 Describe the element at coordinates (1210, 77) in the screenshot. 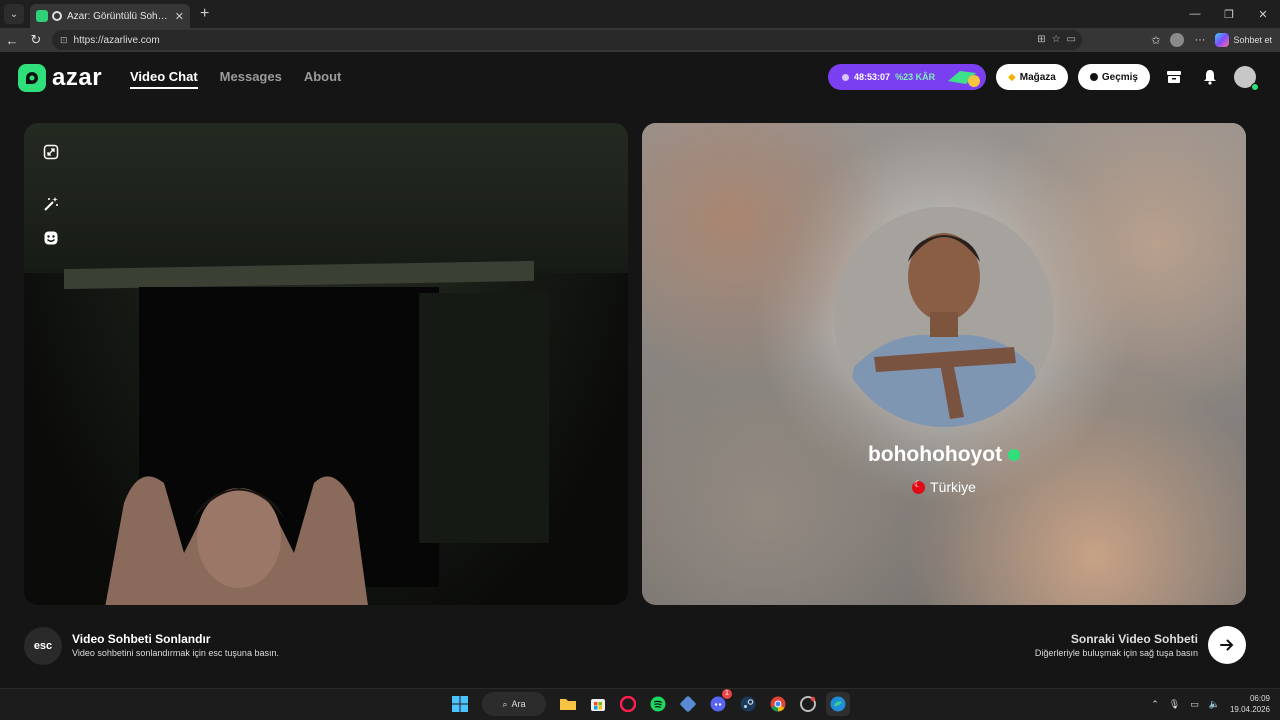

I see `notification-bell-icon` at that location.